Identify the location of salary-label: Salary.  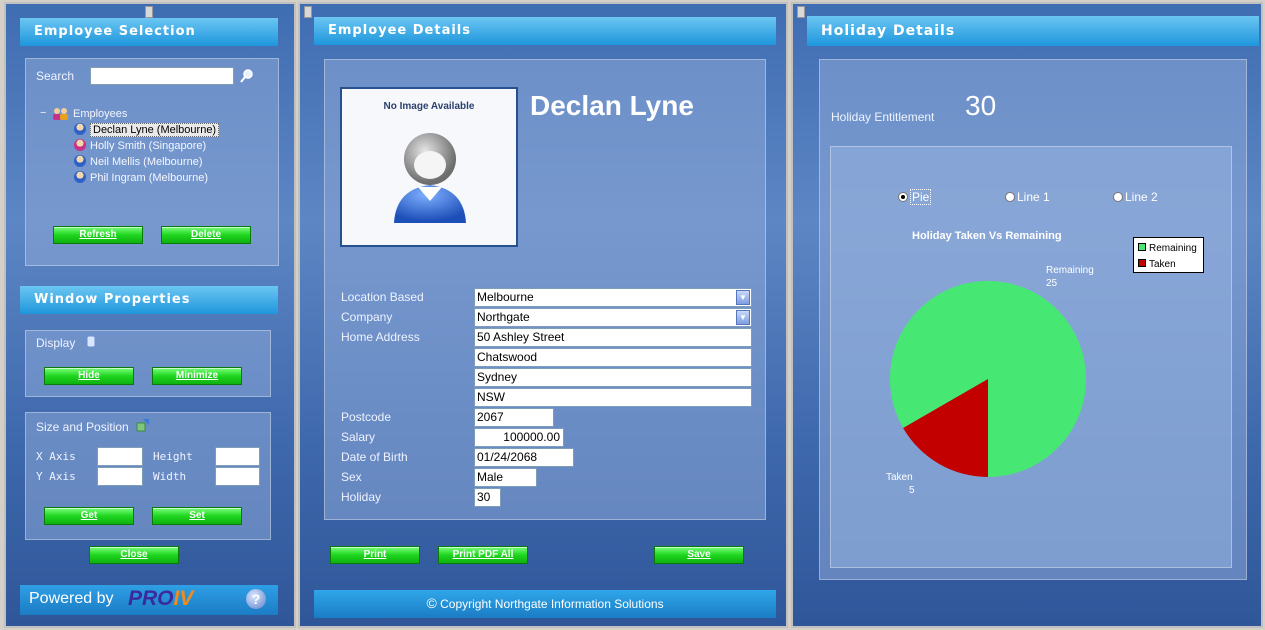
(358, 437).